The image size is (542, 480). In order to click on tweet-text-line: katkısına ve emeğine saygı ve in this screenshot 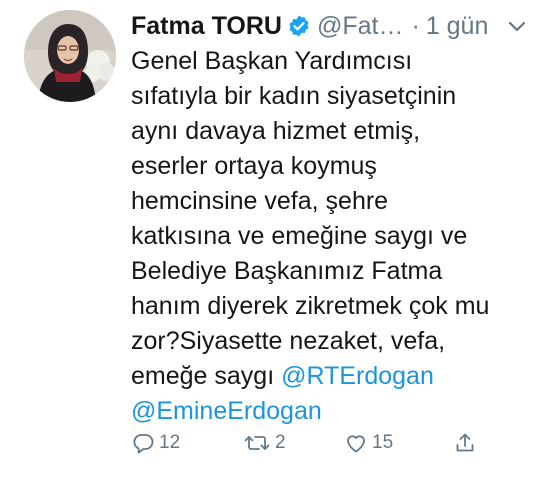, I will do `click(299, 236)`.